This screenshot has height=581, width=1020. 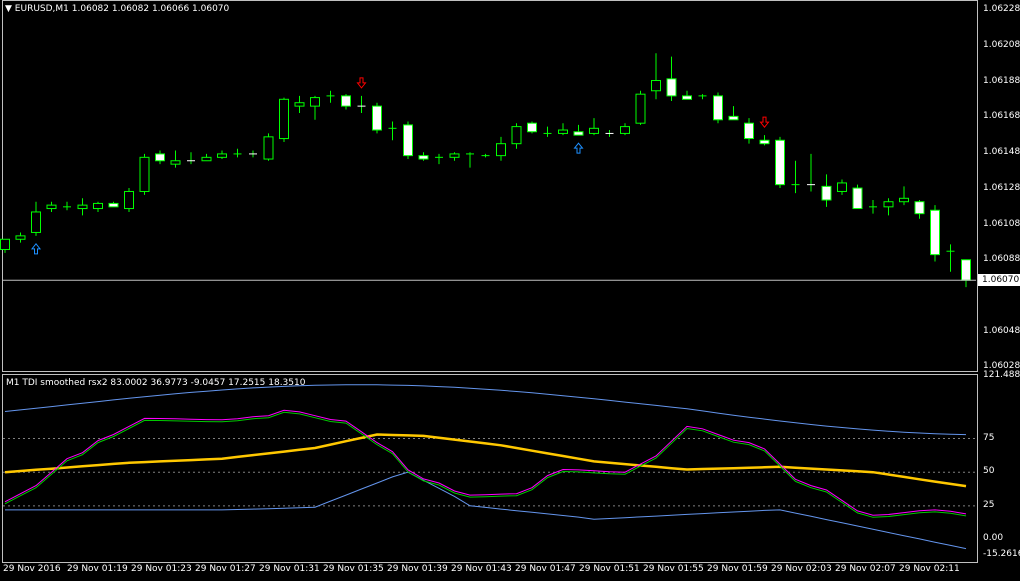 What do you see at coordinates (486, 510) in the screenshot?
I see `tdi-lower-band` at bounding box center [486, 510].